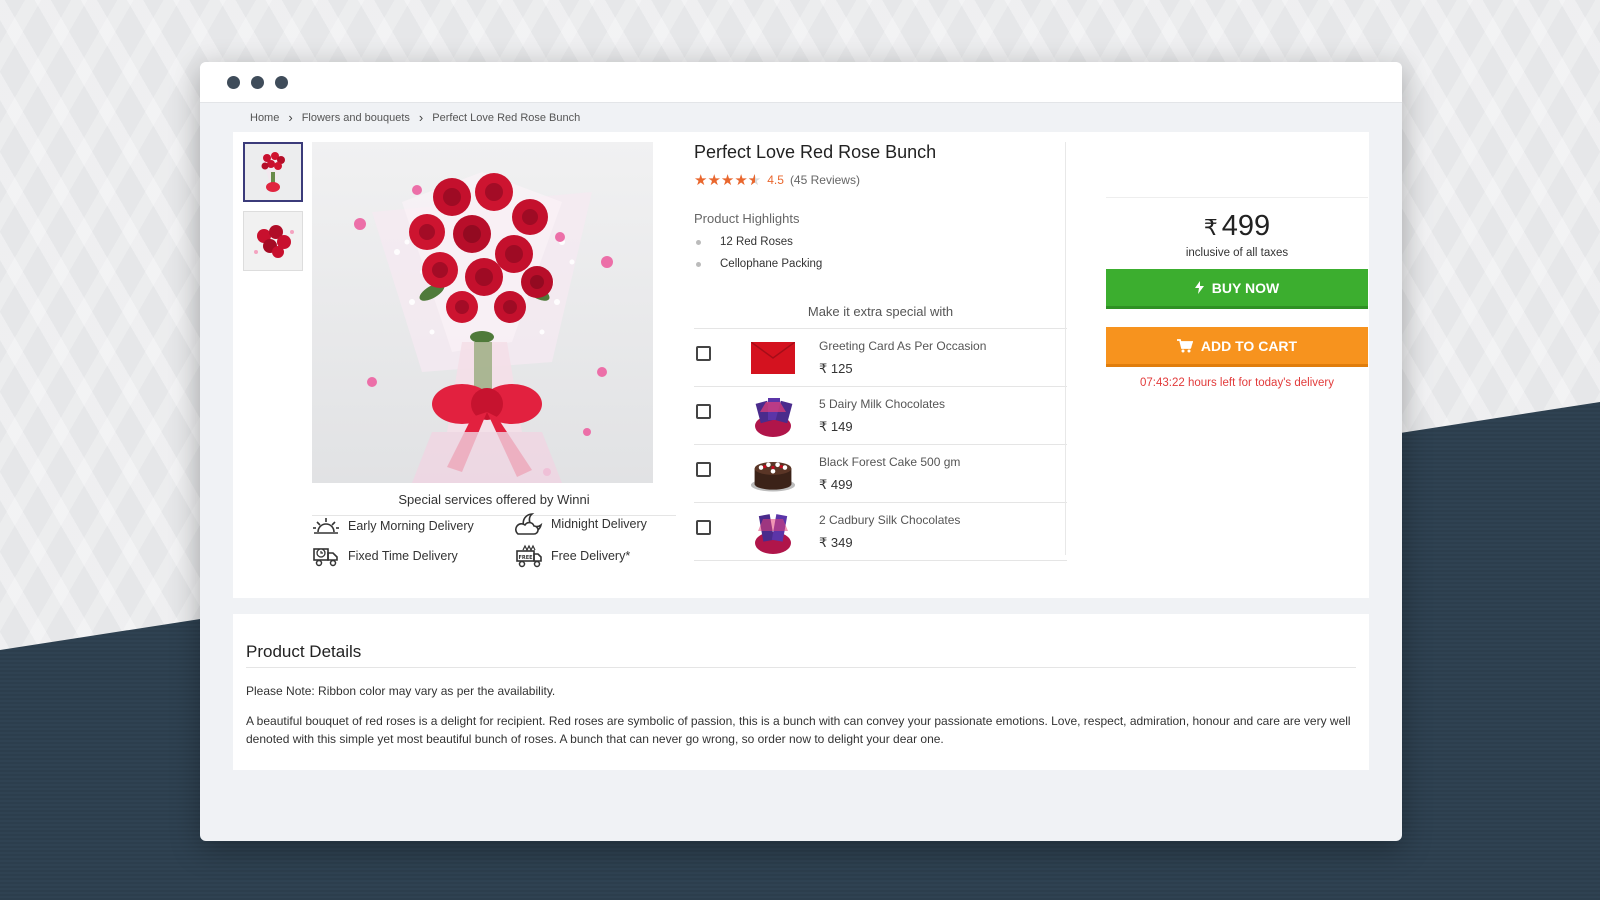 The image size is (1600, 900). What do you see at coordinates (801, 82) in the screenshot?
I see `window-titlebar` at bounding box center [801, 82].